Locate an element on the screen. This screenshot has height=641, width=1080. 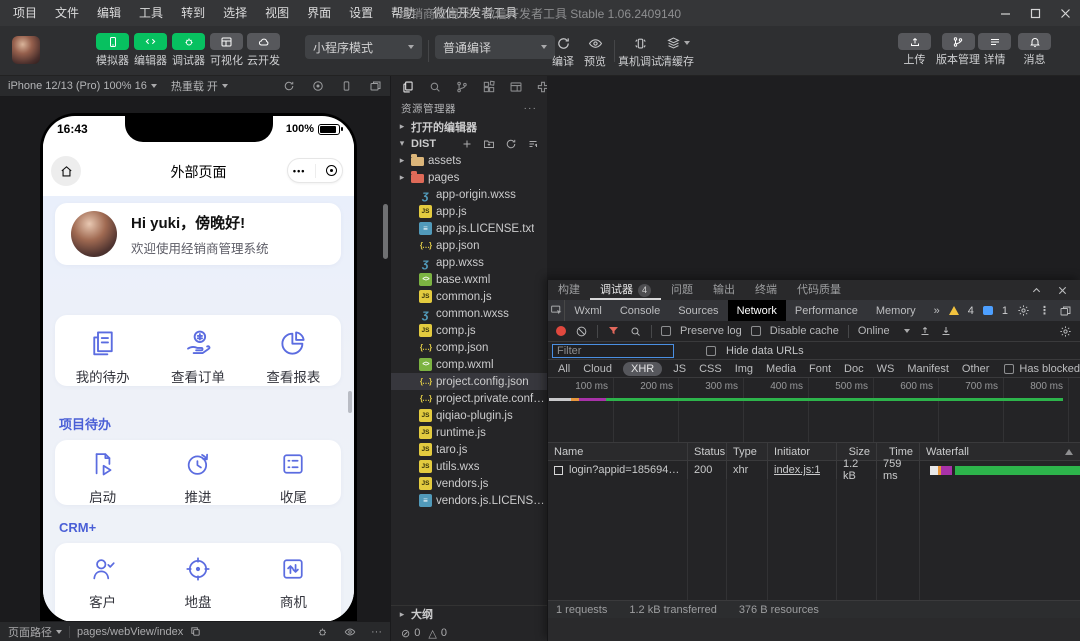
network-settings-gear-icon is located at coordinates (1065, 331).